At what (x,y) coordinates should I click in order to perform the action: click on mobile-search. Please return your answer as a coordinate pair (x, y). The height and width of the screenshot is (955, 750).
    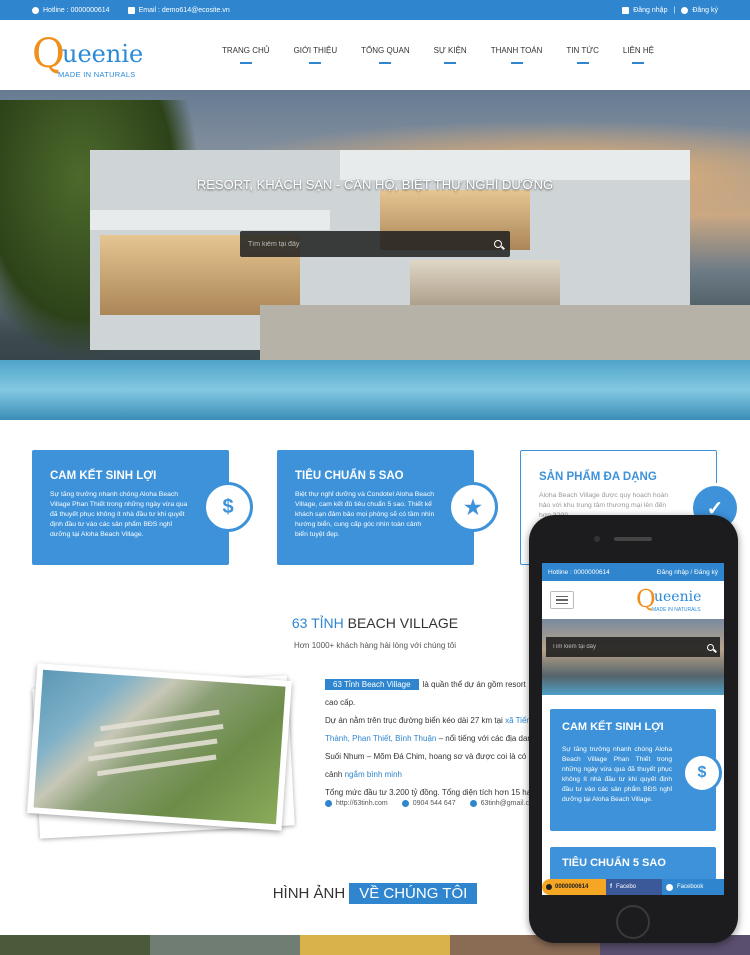
    Looking at the image, I should click on (633, 647).